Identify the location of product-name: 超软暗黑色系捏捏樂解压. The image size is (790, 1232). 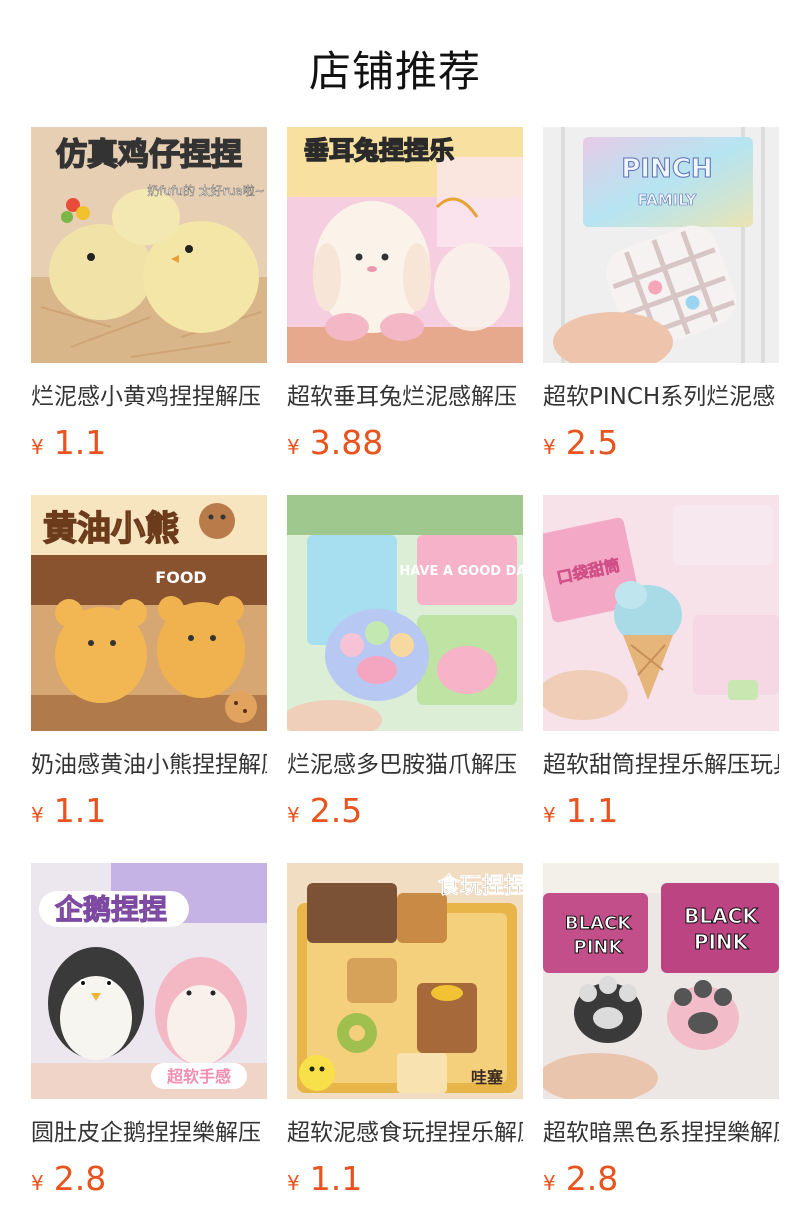
(661, 1133).